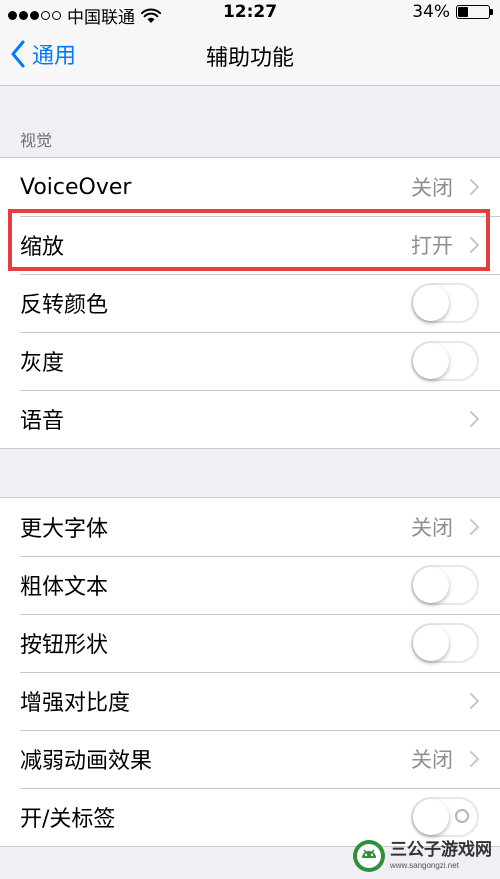 The height and width of the screenshot is (879, 500). I want to click on row-label: 更大字体, so click(64, 529).